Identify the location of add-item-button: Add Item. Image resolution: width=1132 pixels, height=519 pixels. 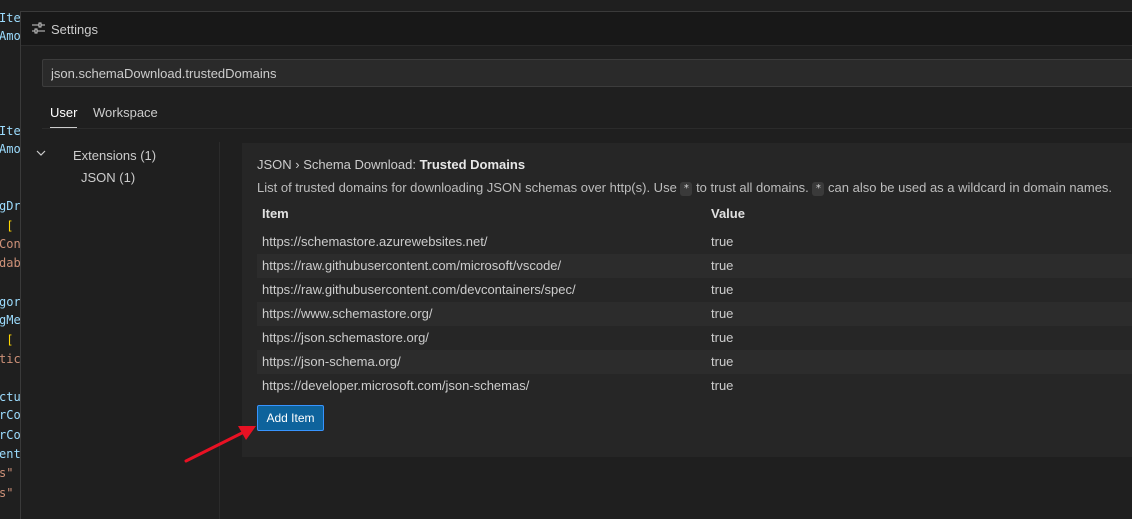
(290, 418).